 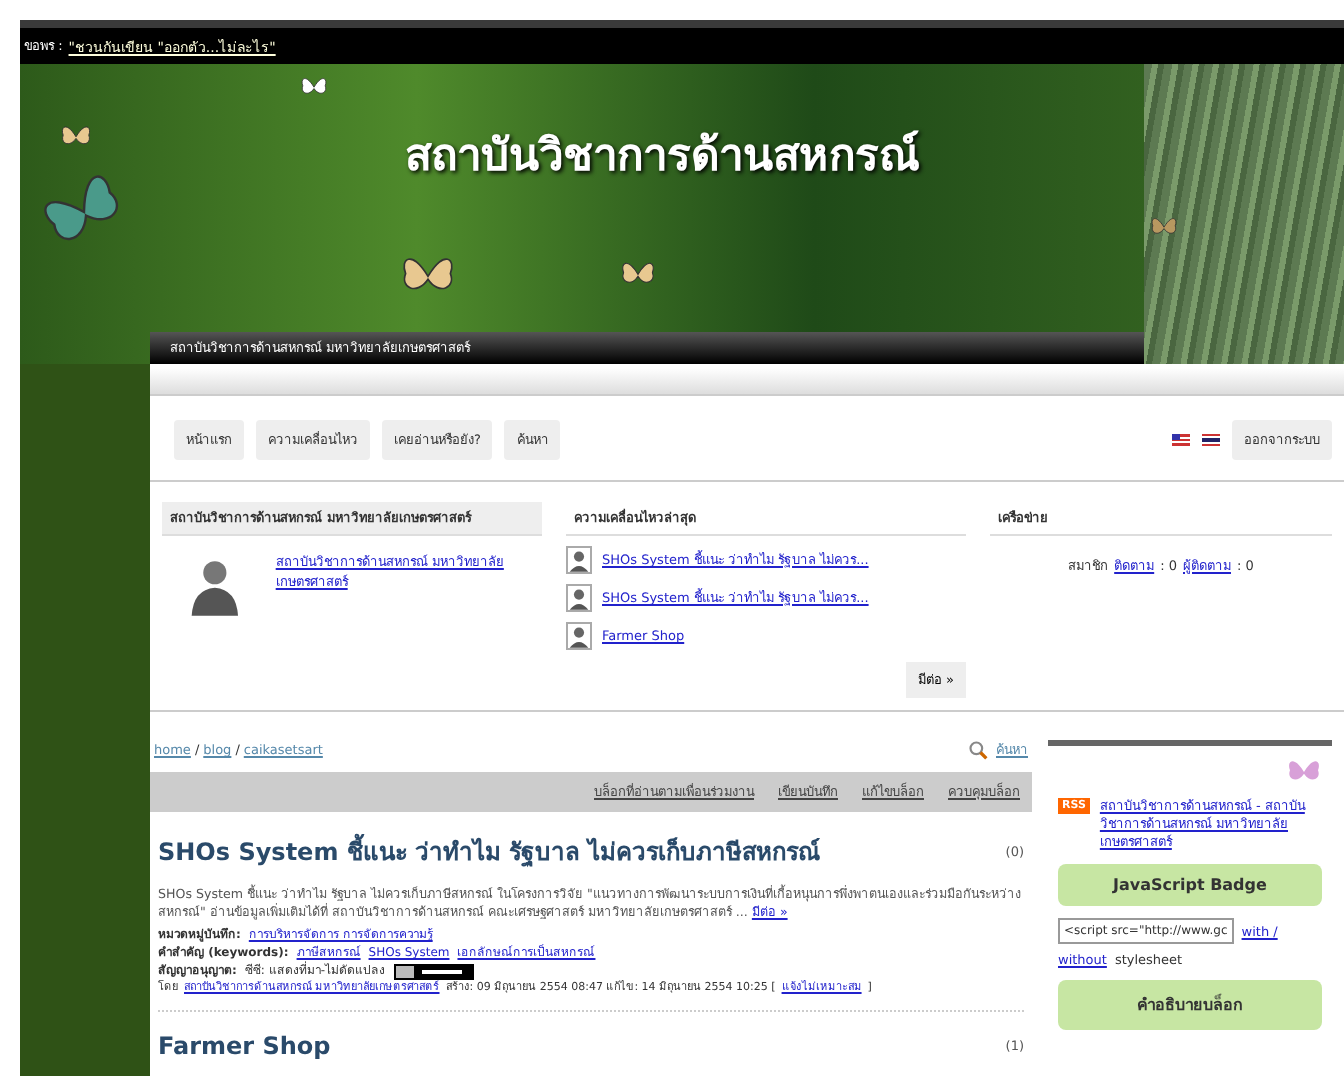 What do you see at coordinates (489, 851) in the screenshot?
I see `post-title: SHOs System ชี้แนะ ว่าทำไม รัฐบาล ไม่ควรเก็บภาษีสหกรณ์` at bounding box center [489, 851].